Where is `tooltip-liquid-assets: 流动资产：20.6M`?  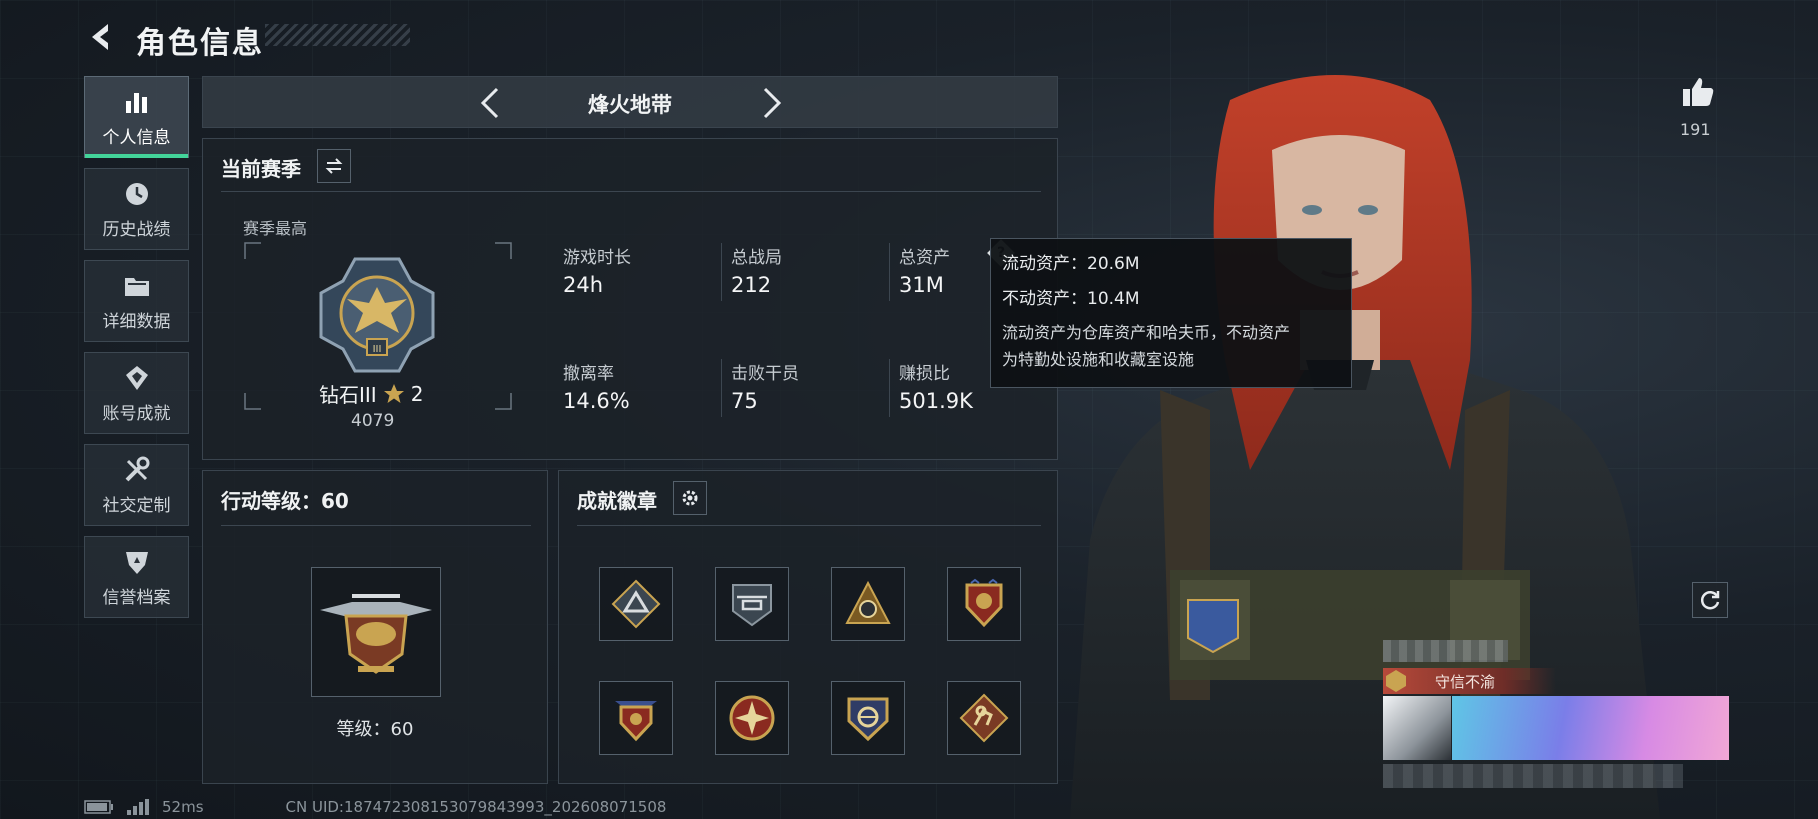
tooltip-liquid-assets: 流动资产：20.6M is located at coordinates (1071, 264).